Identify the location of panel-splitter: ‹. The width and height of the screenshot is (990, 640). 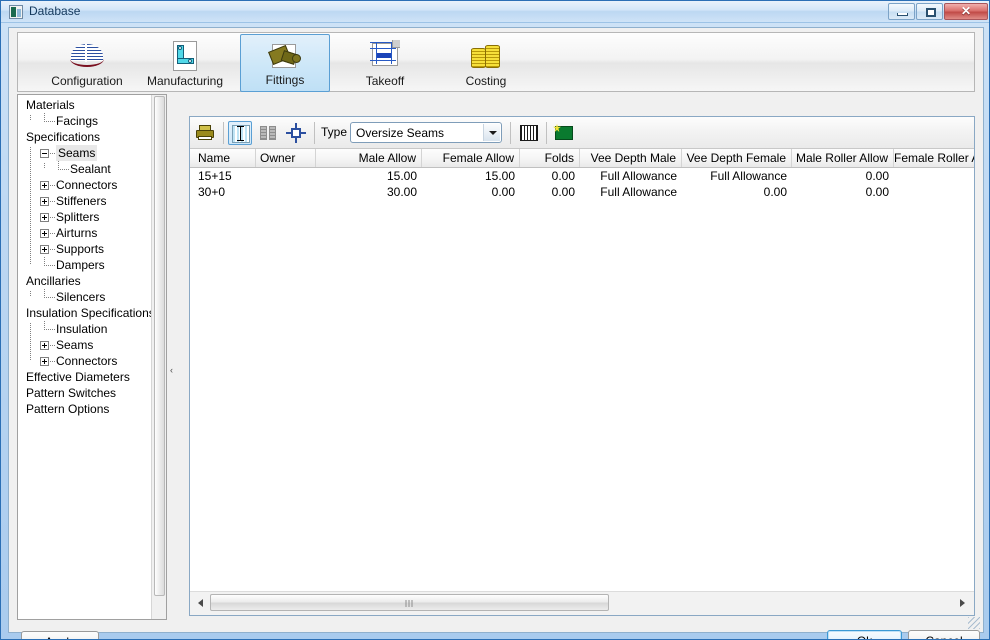
(173, 357).